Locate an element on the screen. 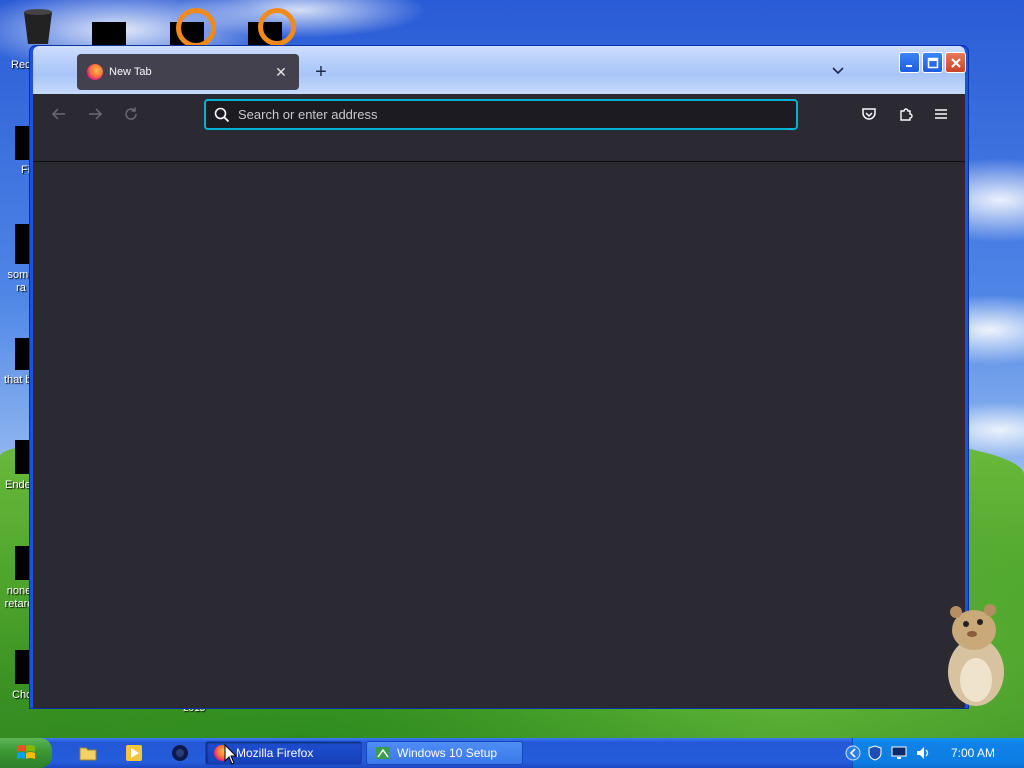 The height and width of the screenshot is (768, 1024). navigation-toolbar is located at coordinates (499, 114).